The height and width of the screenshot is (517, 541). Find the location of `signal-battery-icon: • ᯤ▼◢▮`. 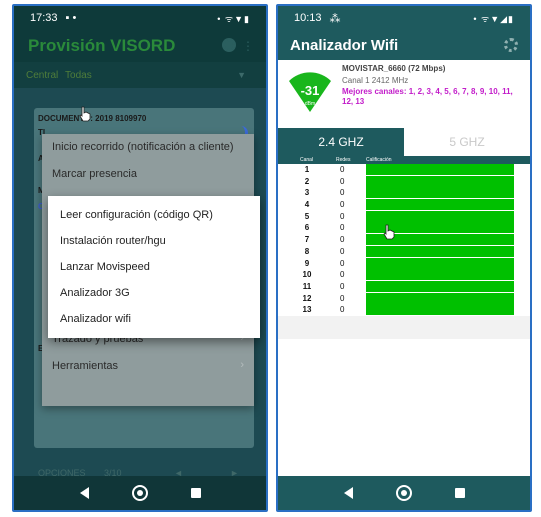

signal-battery-icon: • ᯤ▼◢▮ is located at coordinates (493, 18).